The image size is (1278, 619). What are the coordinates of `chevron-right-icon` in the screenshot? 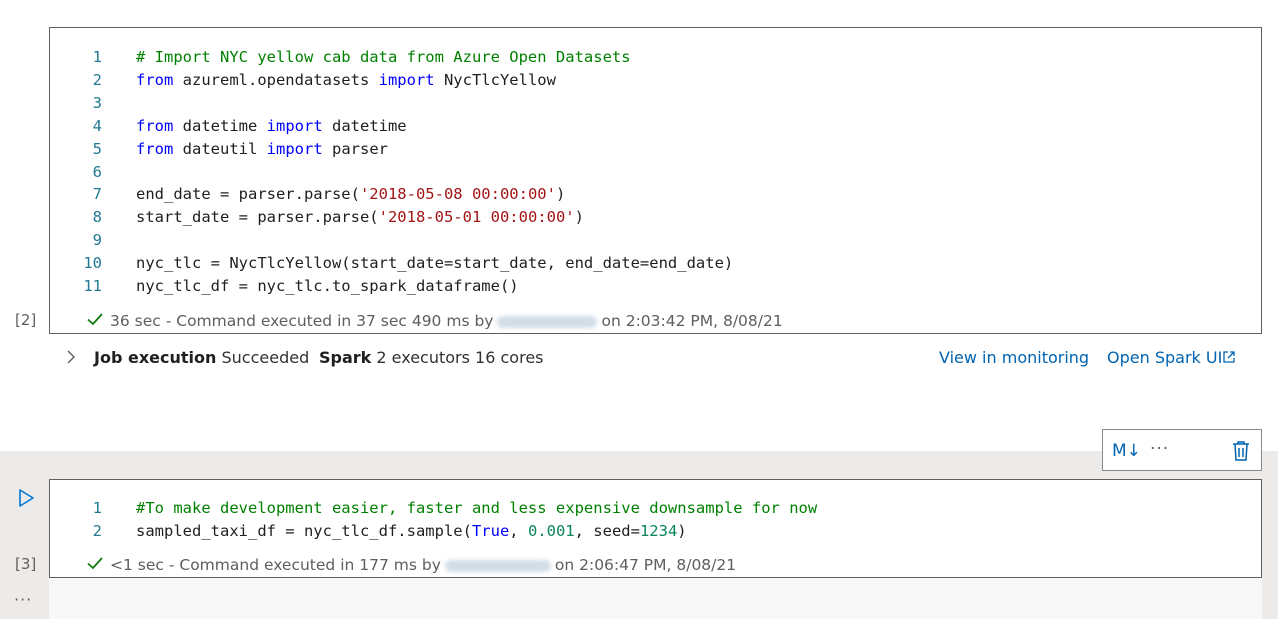 It's located at (71, 357).